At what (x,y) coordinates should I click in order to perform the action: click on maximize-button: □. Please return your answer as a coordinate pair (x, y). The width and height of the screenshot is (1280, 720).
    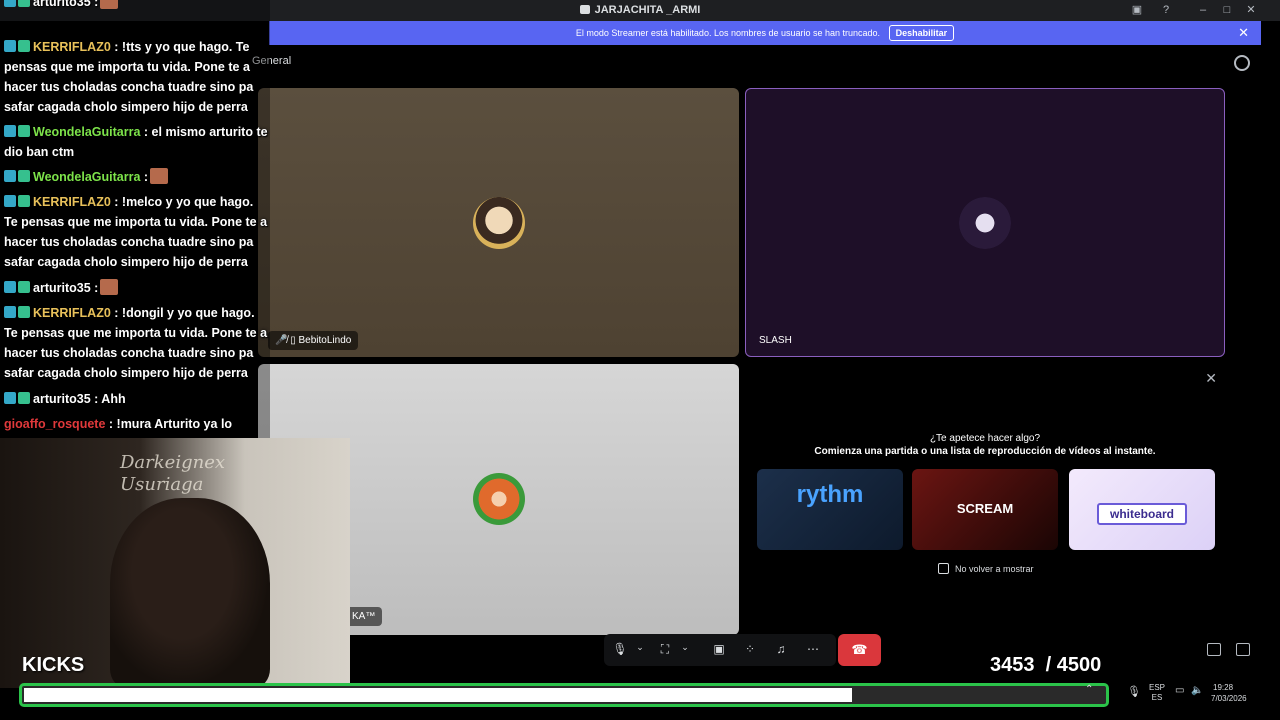
    Looking at the image, I should click on (1227, 10).